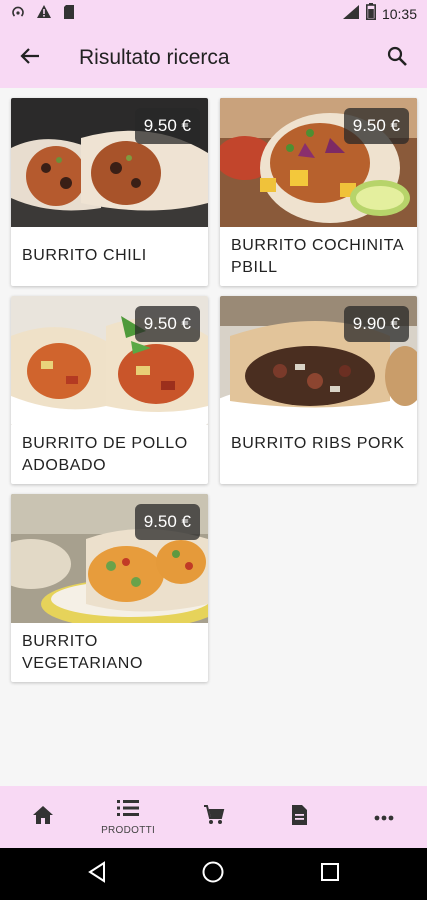 The width and height of the screenshot is (427, 900). What do you see at coordinates (318, 443) in the screenshot?
I see `product-name: BURRITO RIBS PORK` at bounding box center [318, 443].